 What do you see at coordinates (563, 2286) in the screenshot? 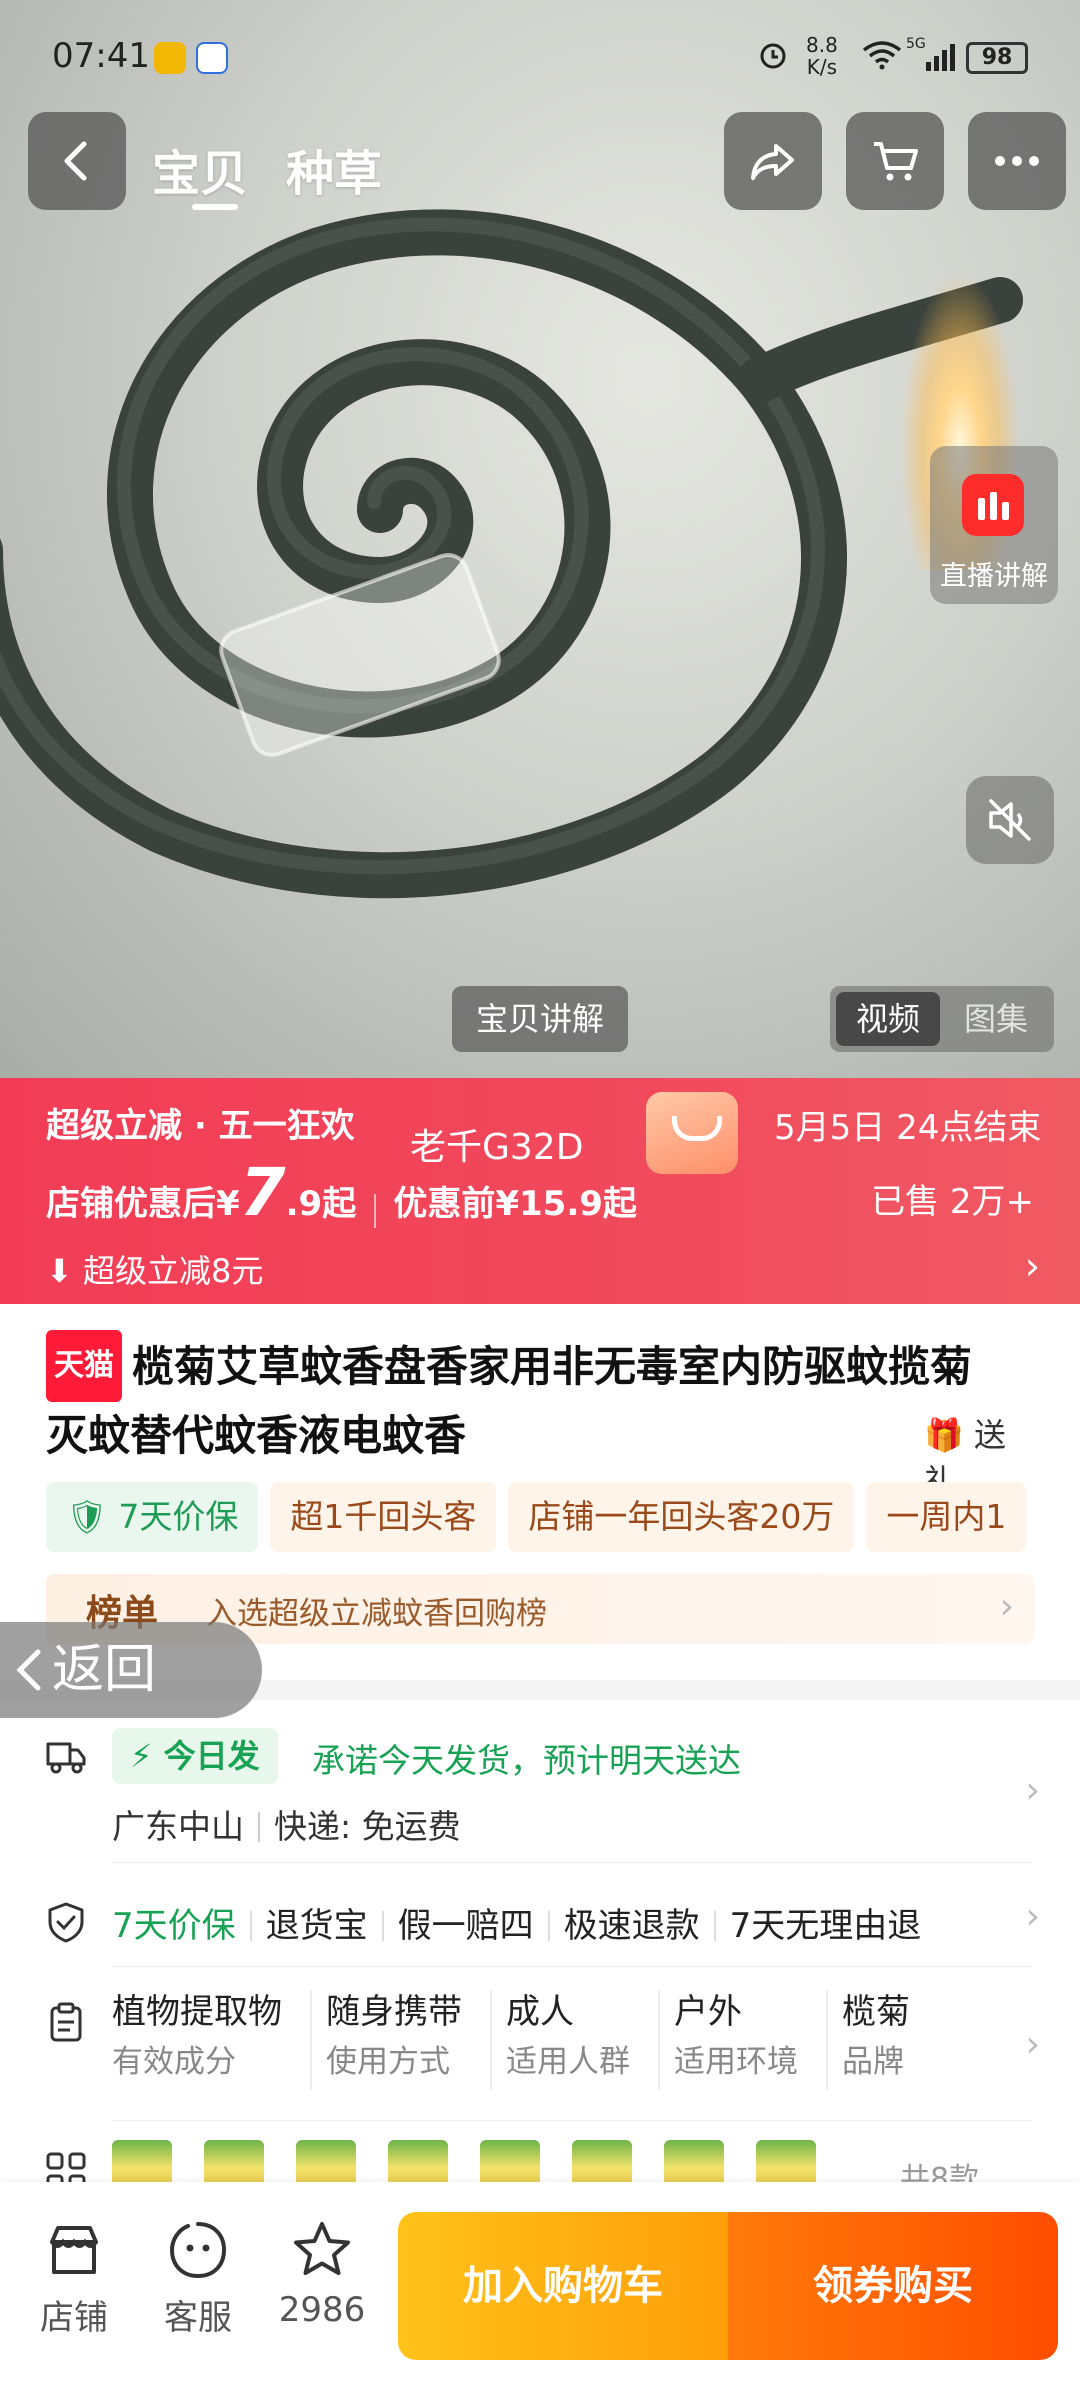
I see `add-to-cart-button: 加入购物车` at bounding box center [563, 2286].